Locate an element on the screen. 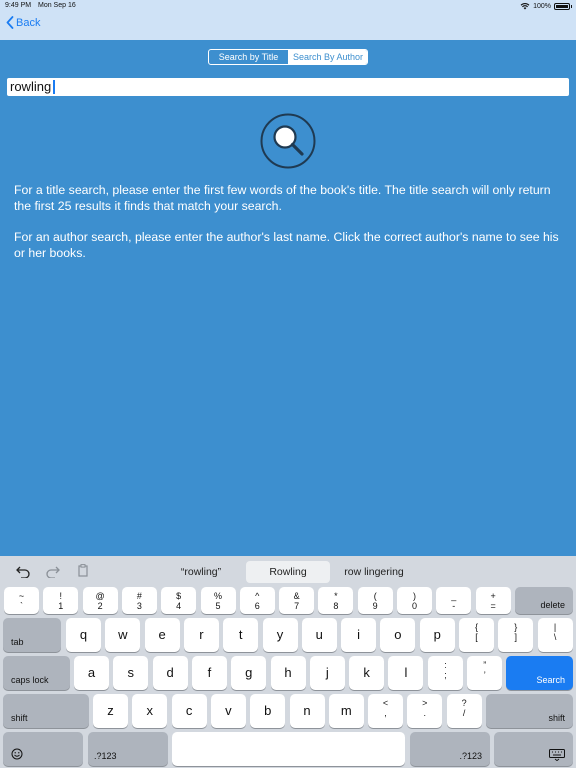 This screenshot has width=576, height=768. key-l: l is located at coordinates (406, 673).